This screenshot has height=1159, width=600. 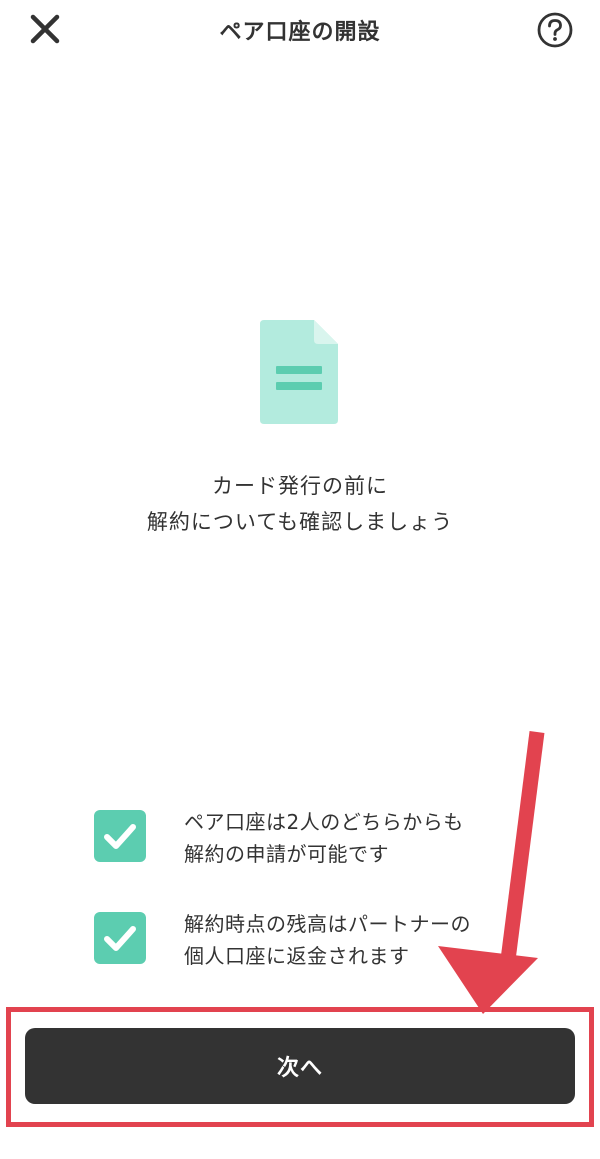 I want to click on checklist-item: 解約時点の残高はパートナーの 個人口座に返金されます, so click(x=312, y=940).